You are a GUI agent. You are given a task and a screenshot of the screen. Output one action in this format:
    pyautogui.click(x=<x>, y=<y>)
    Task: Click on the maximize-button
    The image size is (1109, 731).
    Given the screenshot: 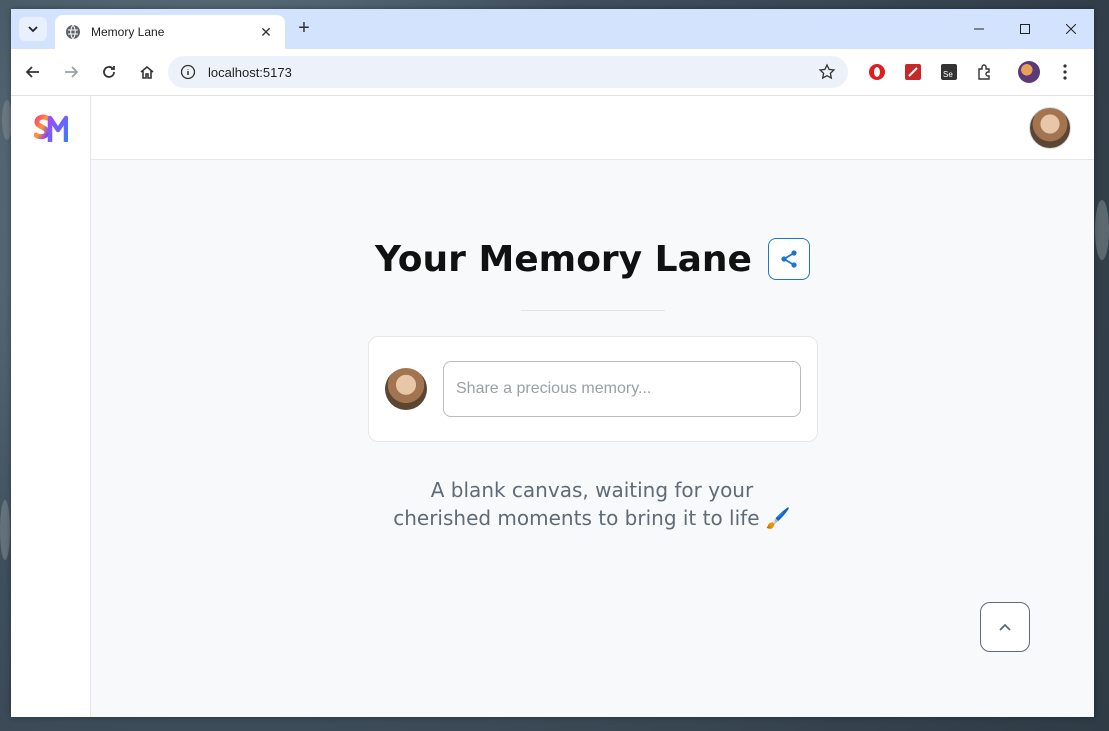 What is the action you would take?
    pyautogui.click(x=1025, y=29)
    